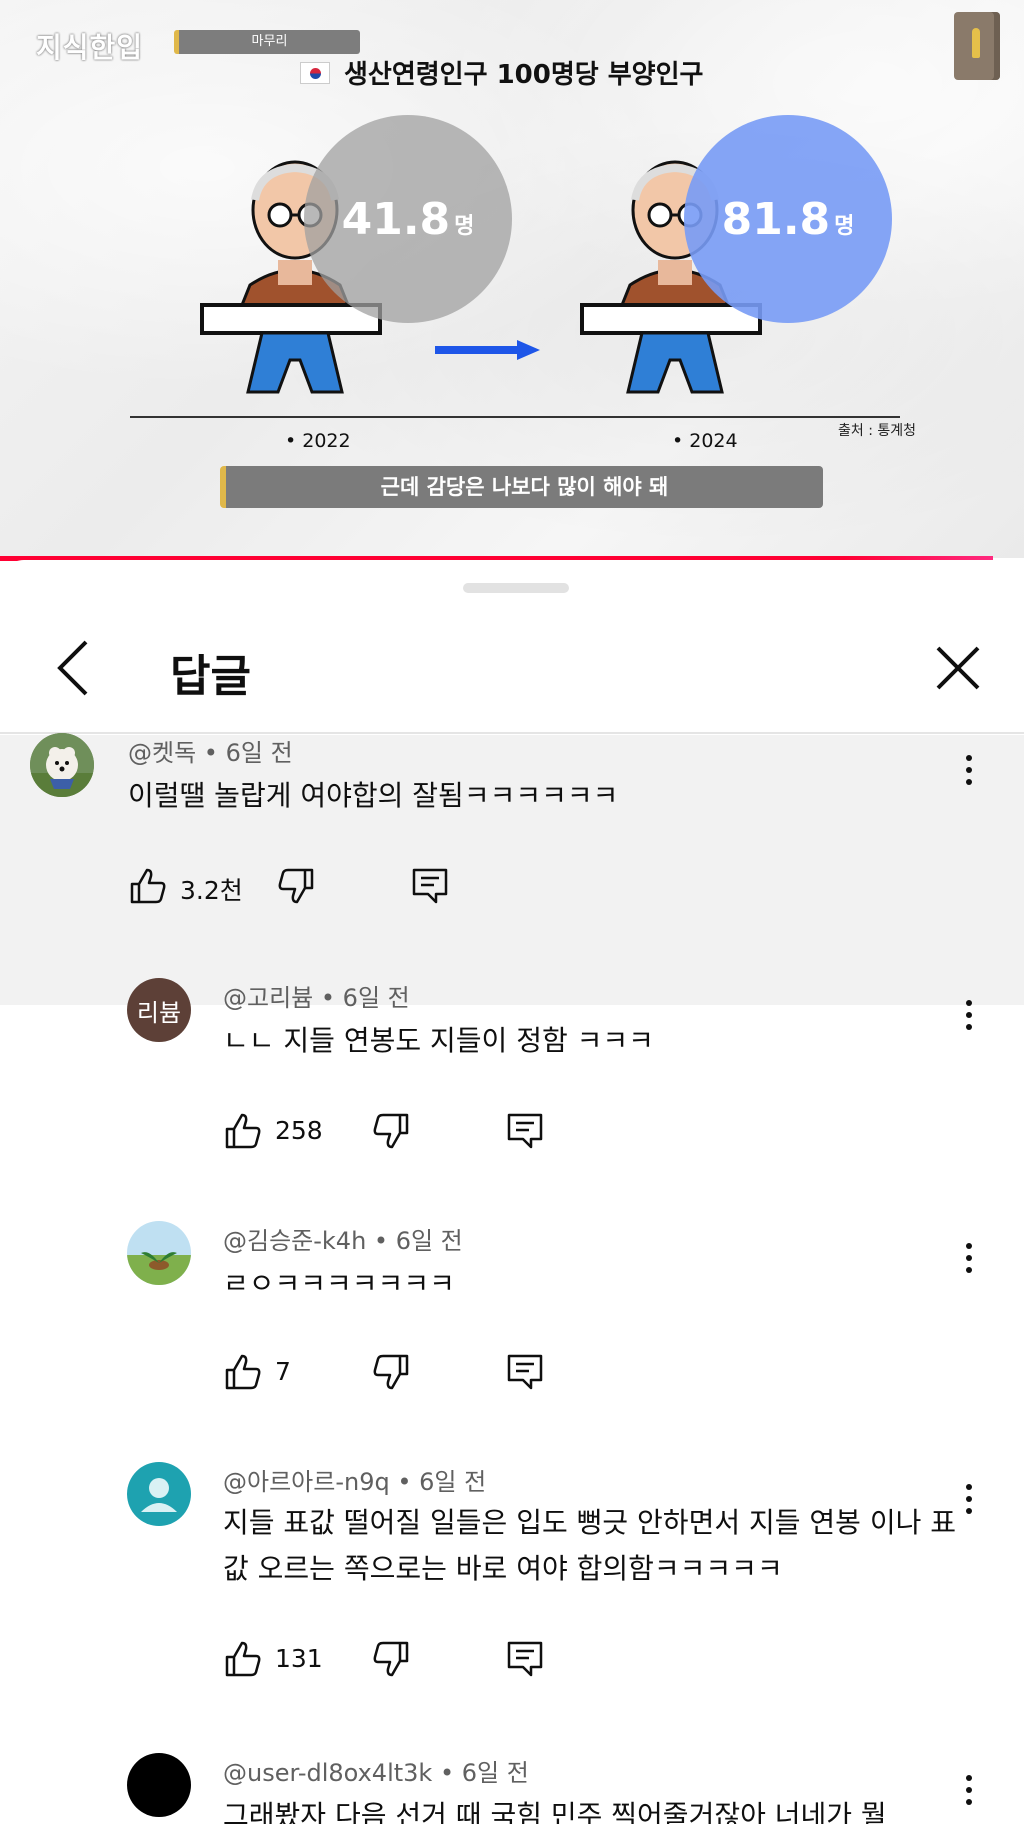 The image size is (1024, 1824). What do you see at coordinates (373, 795) in the screenshot?
I see `comment-text: 이럴땔 놀랍게 여야합의 잘됨ㅋㅋㅋㅋㅋㅋ` at bounding box center [373, 795].